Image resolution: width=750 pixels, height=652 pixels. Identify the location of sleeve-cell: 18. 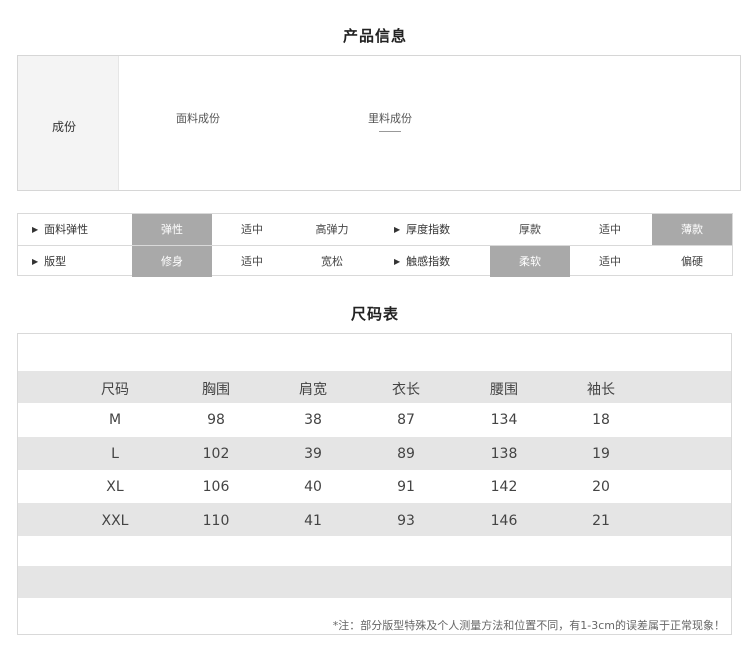
(601, 420).